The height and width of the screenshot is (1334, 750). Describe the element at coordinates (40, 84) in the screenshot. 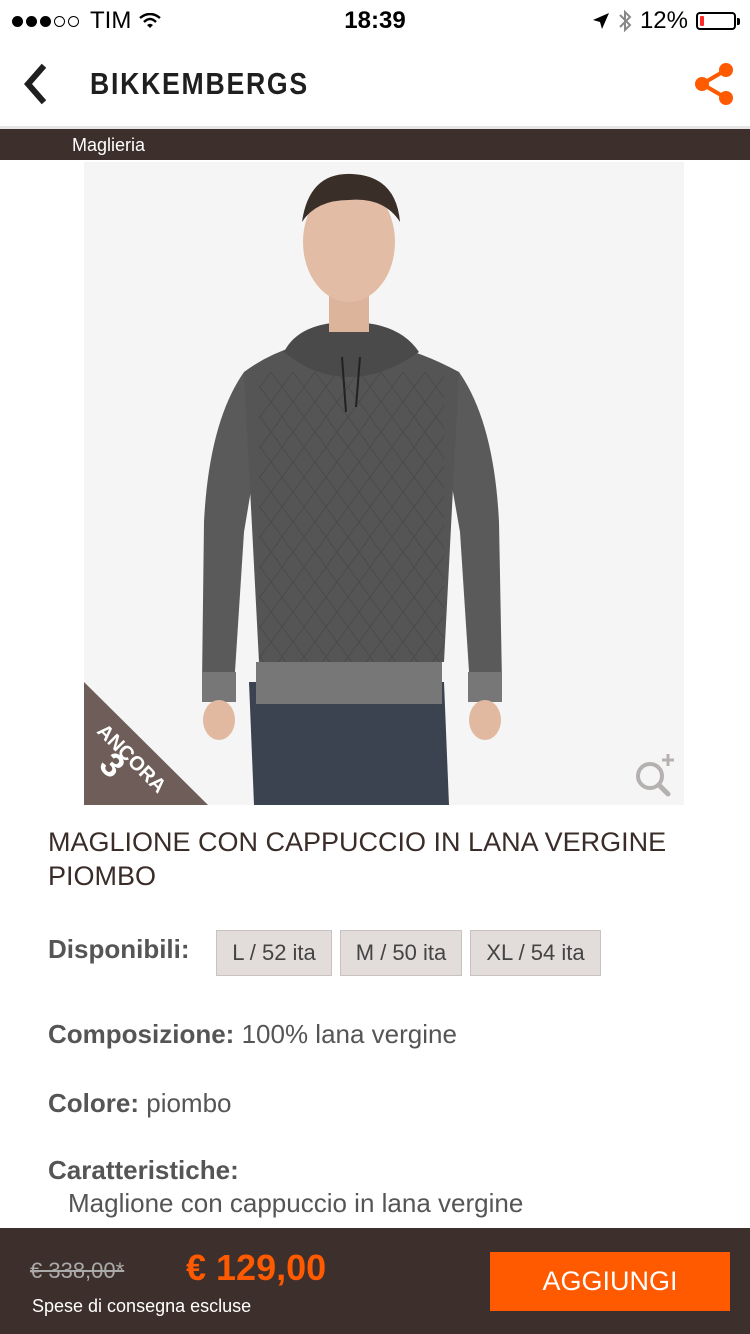

I see `back-chevron-icon` at that location.